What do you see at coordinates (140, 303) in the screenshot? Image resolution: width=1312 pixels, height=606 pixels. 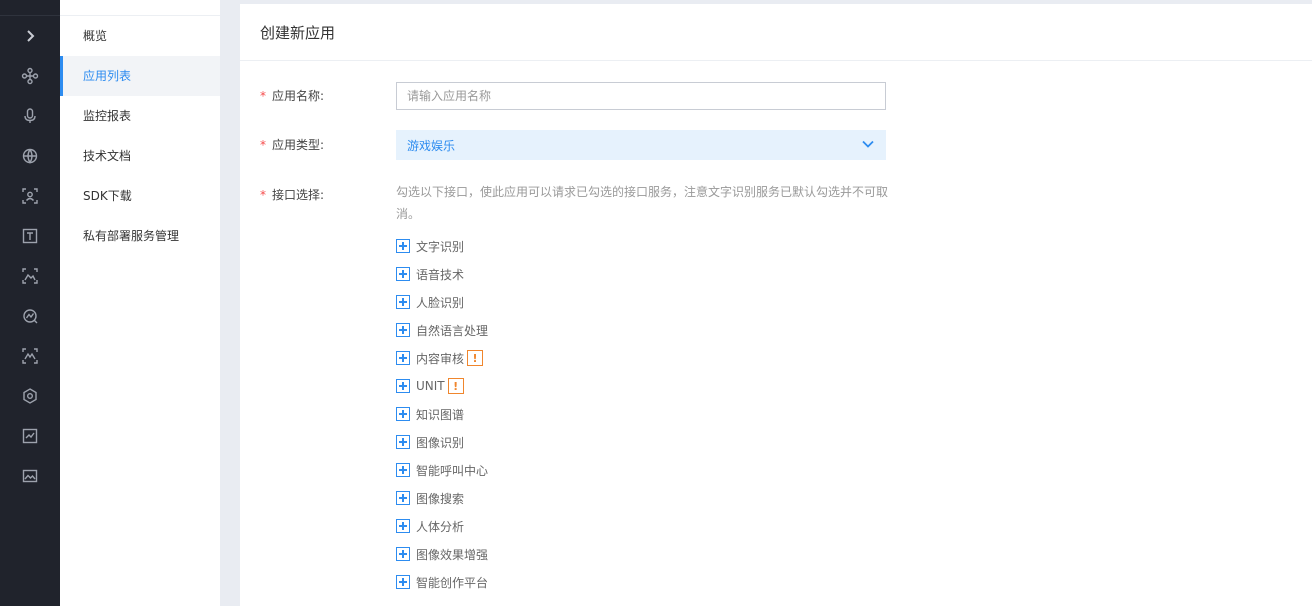 I see `secondary-sidebar: 概览 应用列表 监控报表 技术文档 SDK下载 私有部署服务管理` at bounding box center [140, 303].